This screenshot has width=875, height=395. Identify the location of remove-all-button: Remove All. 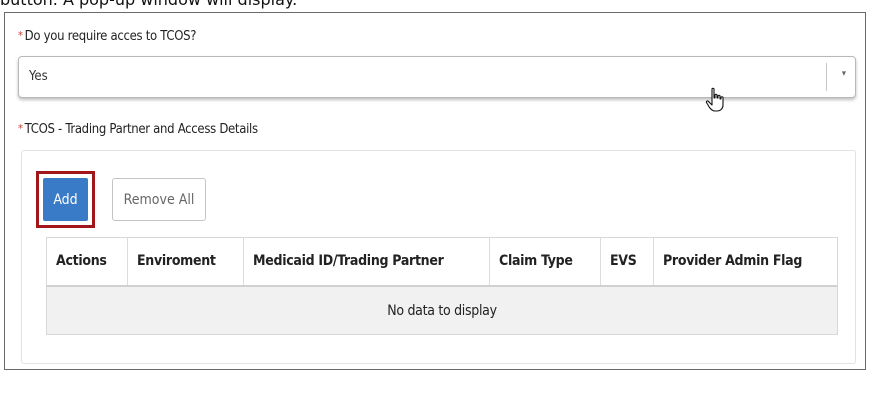
(159, 199).